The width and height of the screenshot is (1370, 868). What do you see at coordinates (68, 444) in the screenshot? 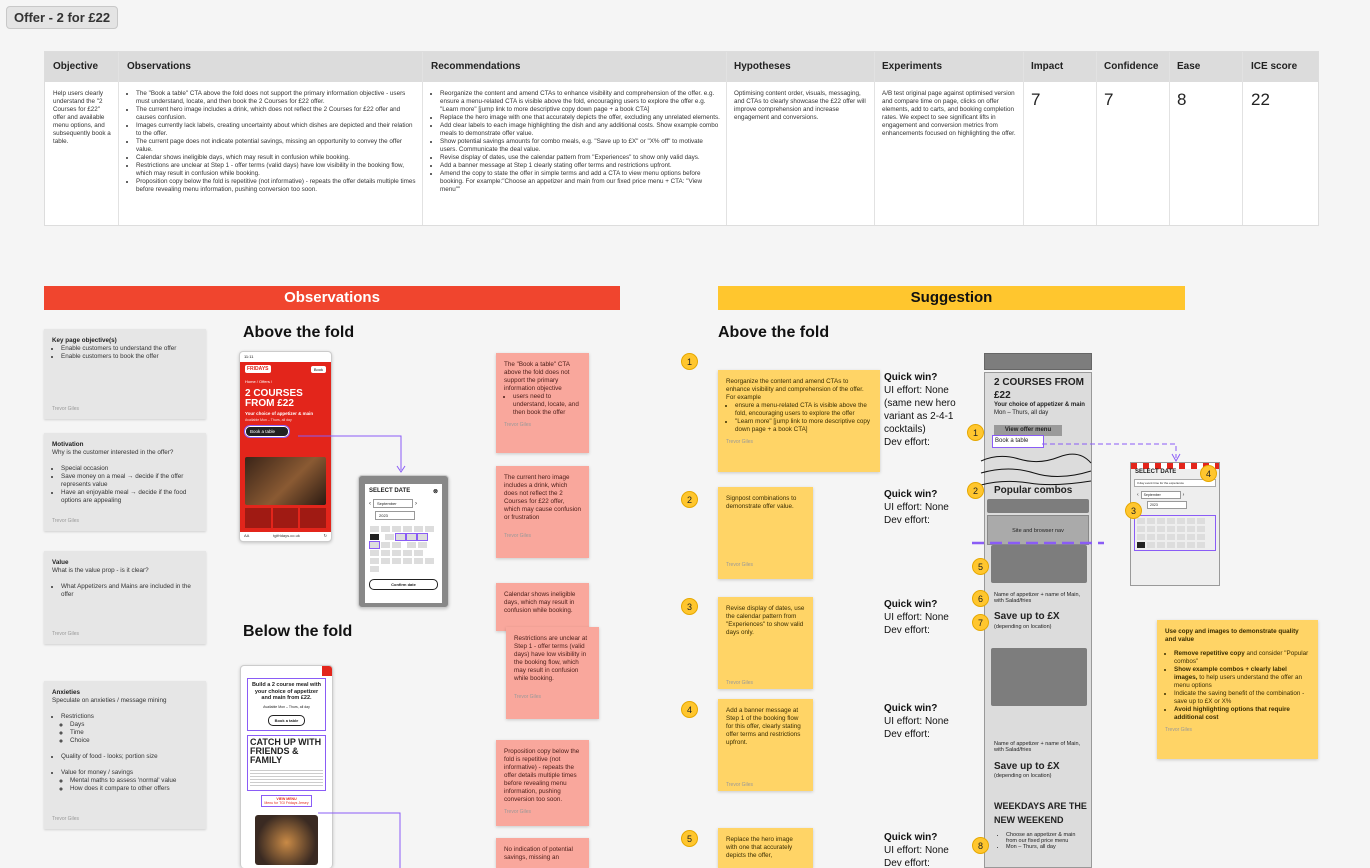
I see `card-title: Motivation` at bounding box center [68, 444].